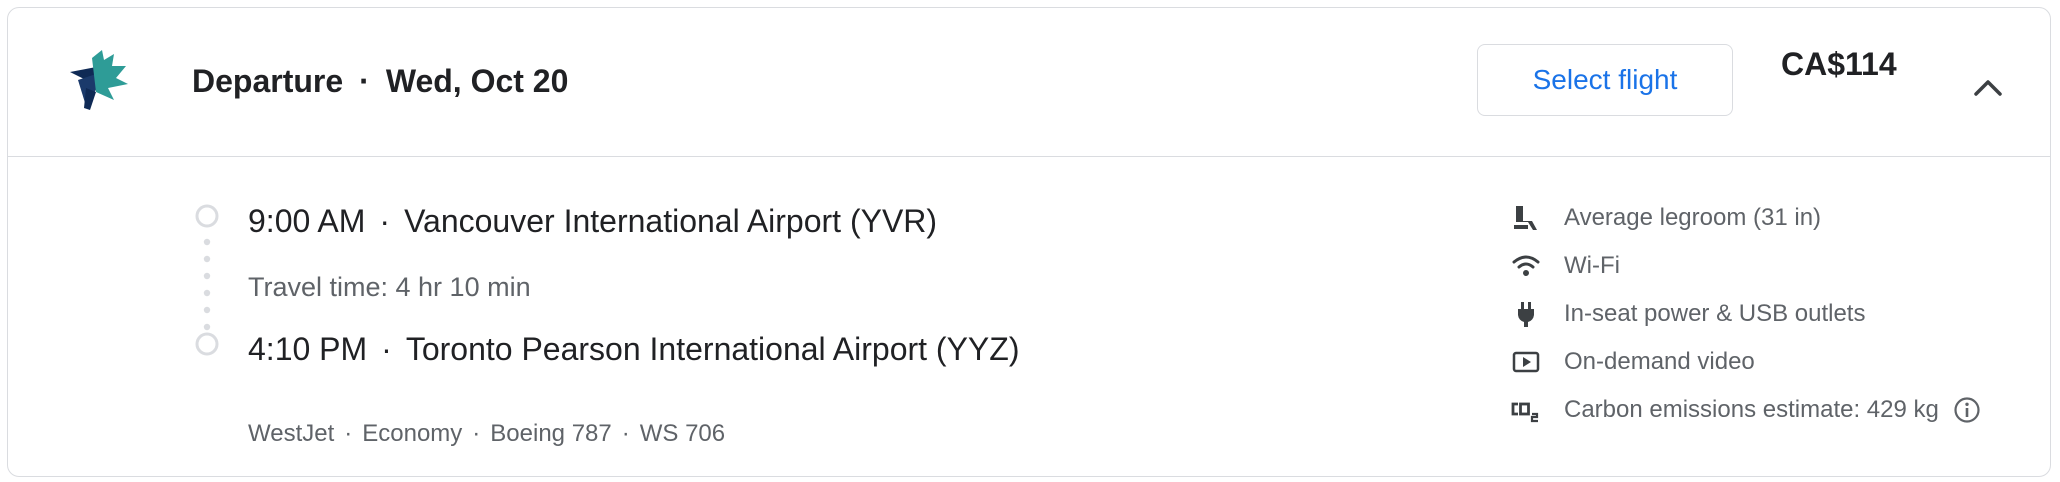  I want to click on airline-name: WestJet, so click(291, 433).